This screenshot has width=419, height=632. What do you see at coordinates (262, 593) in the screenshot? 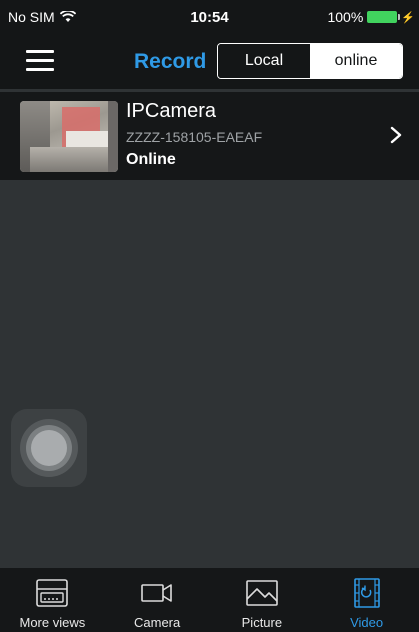
I see `picture-icon` at bounding box center [262, 593].